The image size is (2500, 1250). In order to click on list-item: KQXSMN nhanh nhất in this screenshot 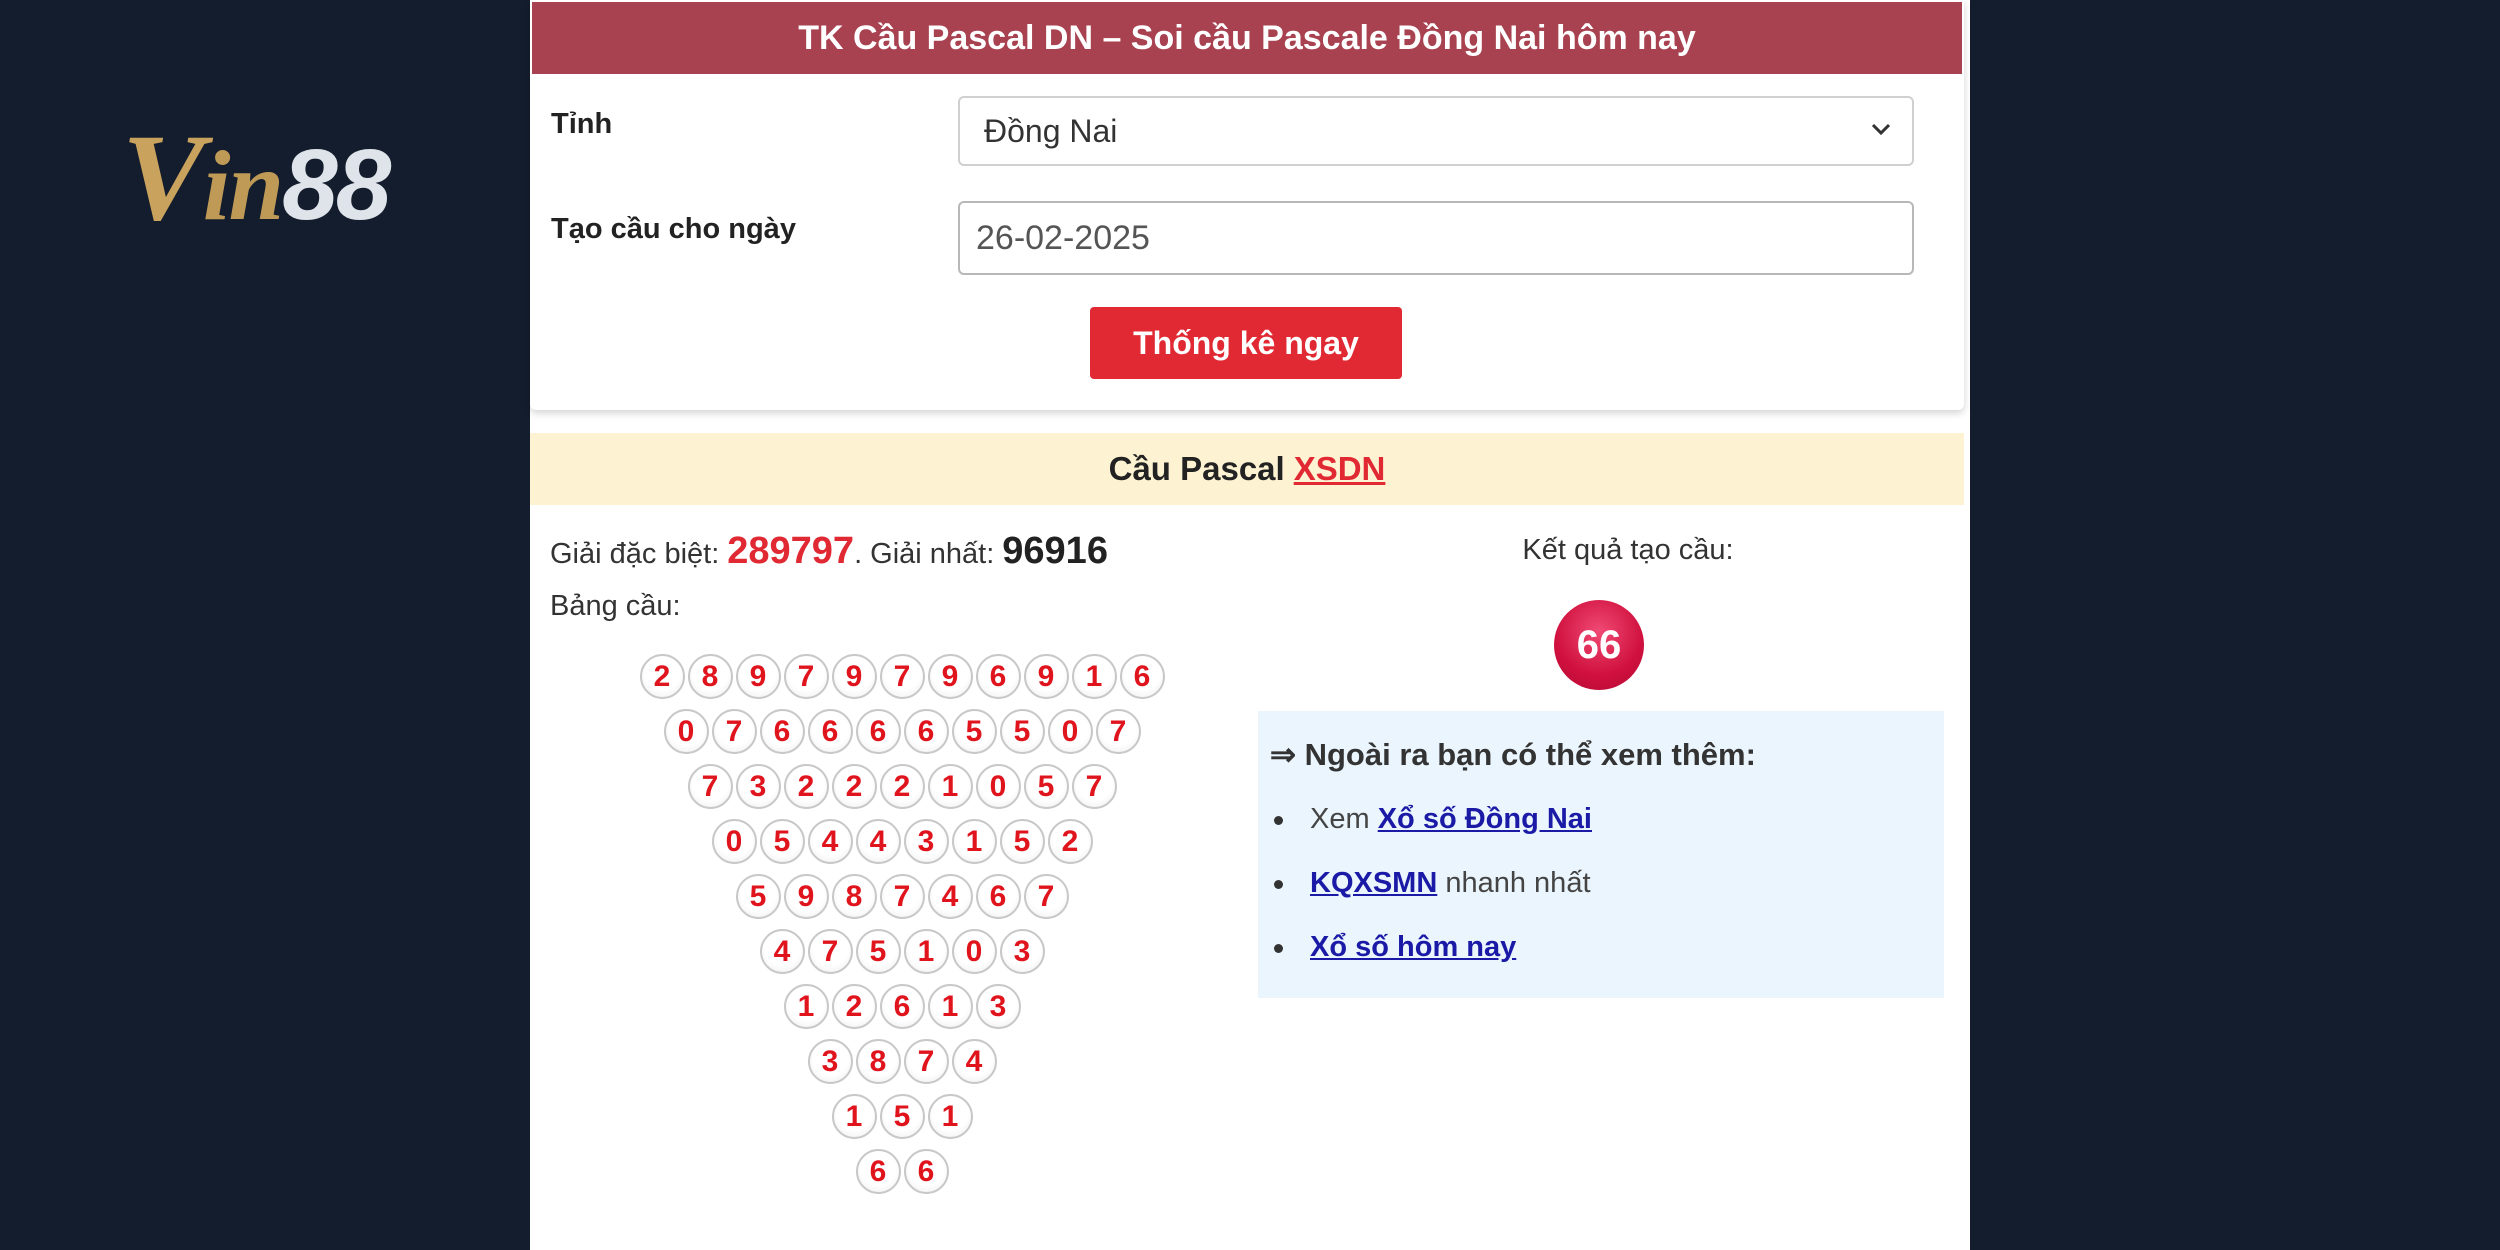, I will do `click(1601, 883)`.